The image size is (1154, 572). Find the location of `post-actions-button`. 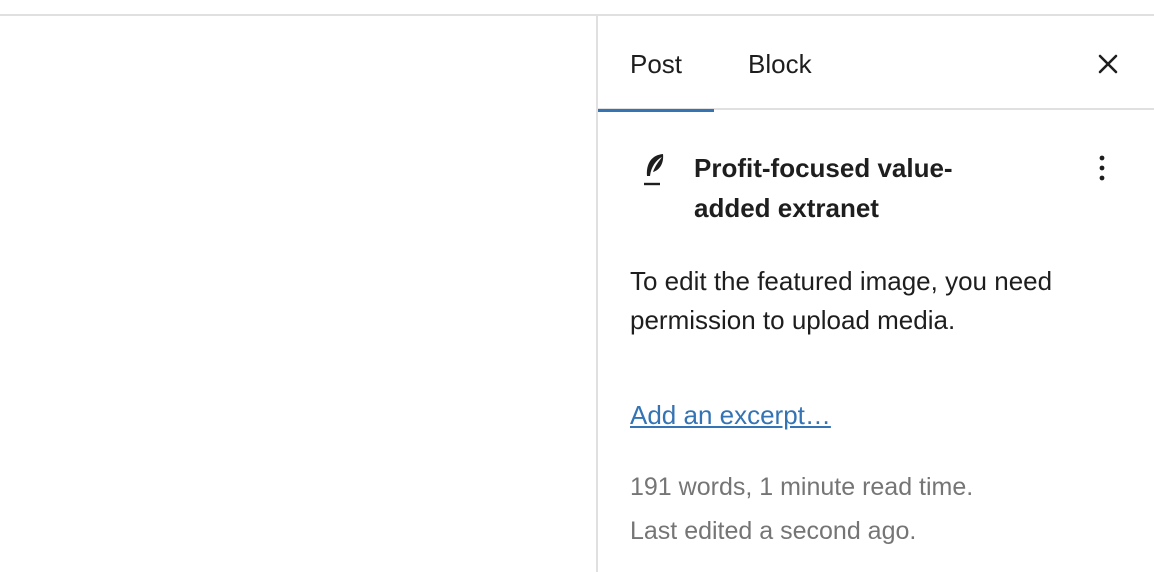

post-actions-button is located at coordinates (1102, 168).